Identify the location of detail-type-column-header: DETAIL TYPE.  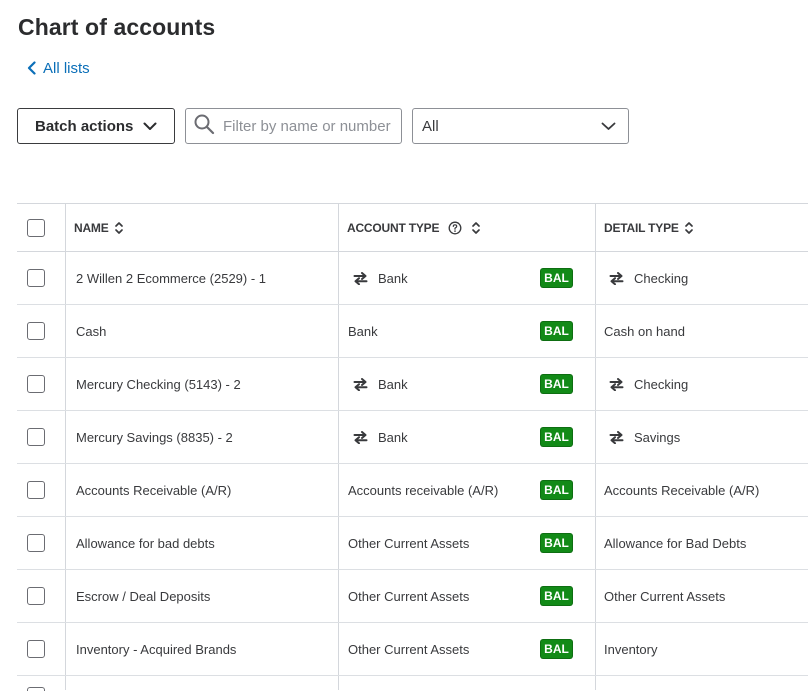
(649, 228).